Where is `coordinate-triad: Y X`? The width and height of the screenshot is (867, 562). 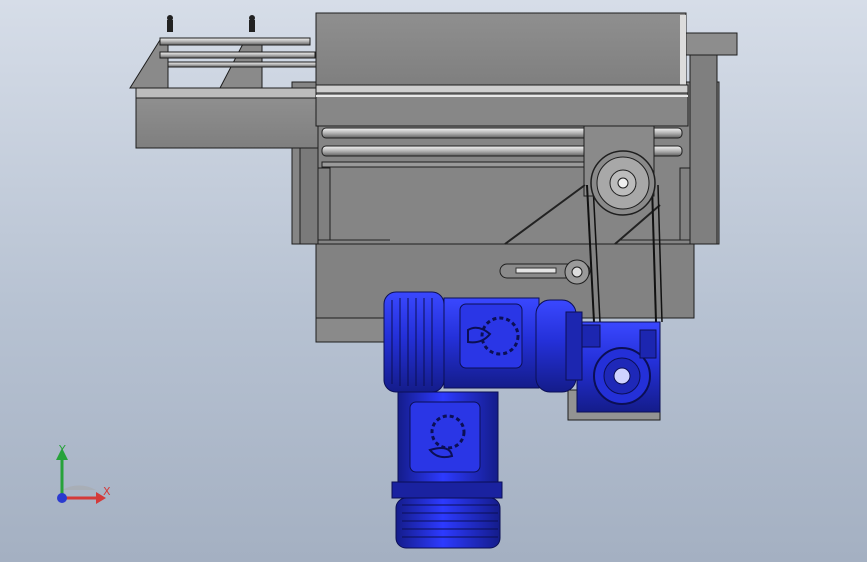 coordinate-triad: Y X is located at coordinates (80, 474).